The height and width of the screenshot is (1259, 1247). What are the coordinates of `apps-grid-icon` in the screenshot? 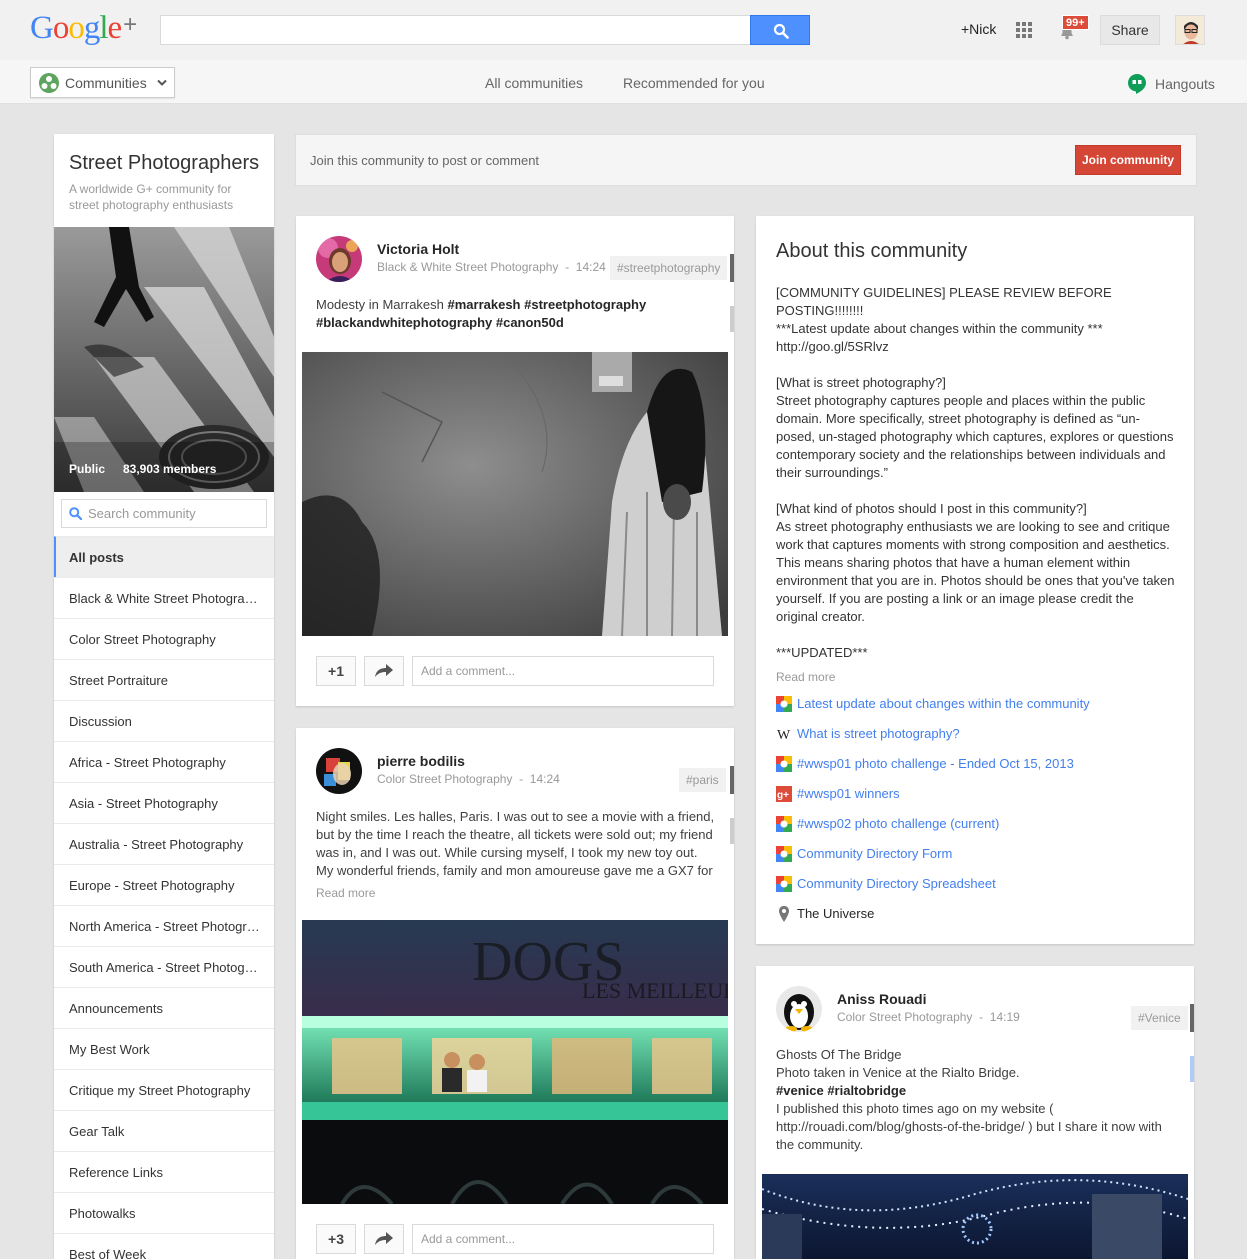 It's located at (1024, 30).